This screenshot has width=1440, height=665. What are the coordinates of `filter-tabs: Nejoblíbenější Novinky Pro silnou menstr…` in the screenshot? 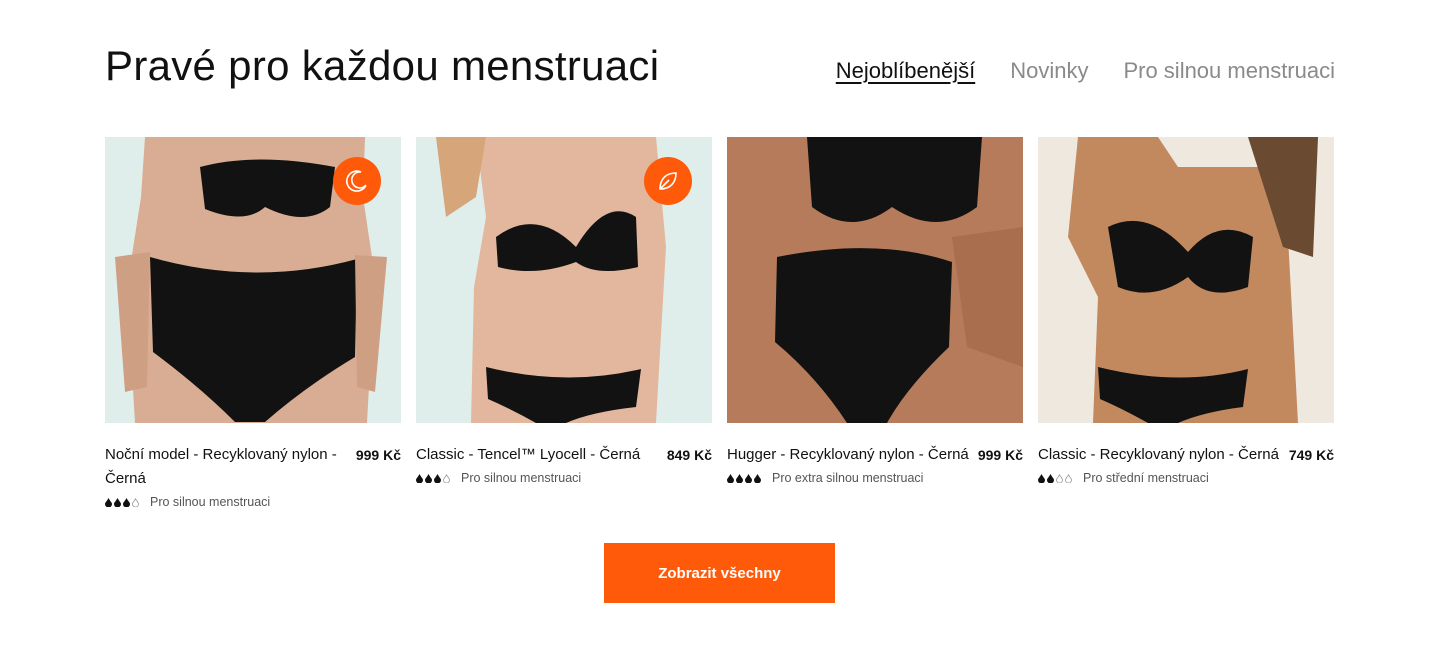 It's located at (1085, 71).